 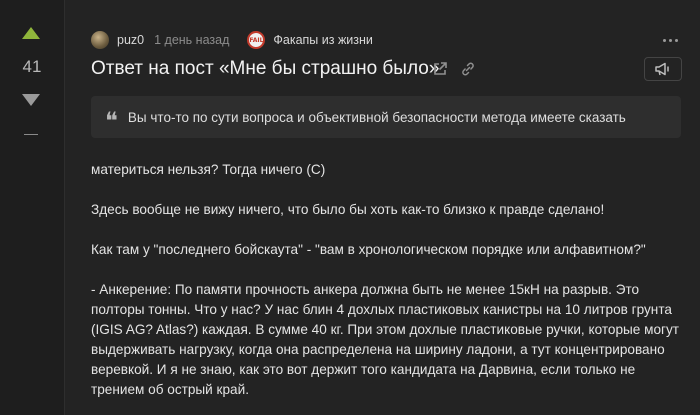 I want to click on quote-icon: ❝, so click(x=111, y=121).